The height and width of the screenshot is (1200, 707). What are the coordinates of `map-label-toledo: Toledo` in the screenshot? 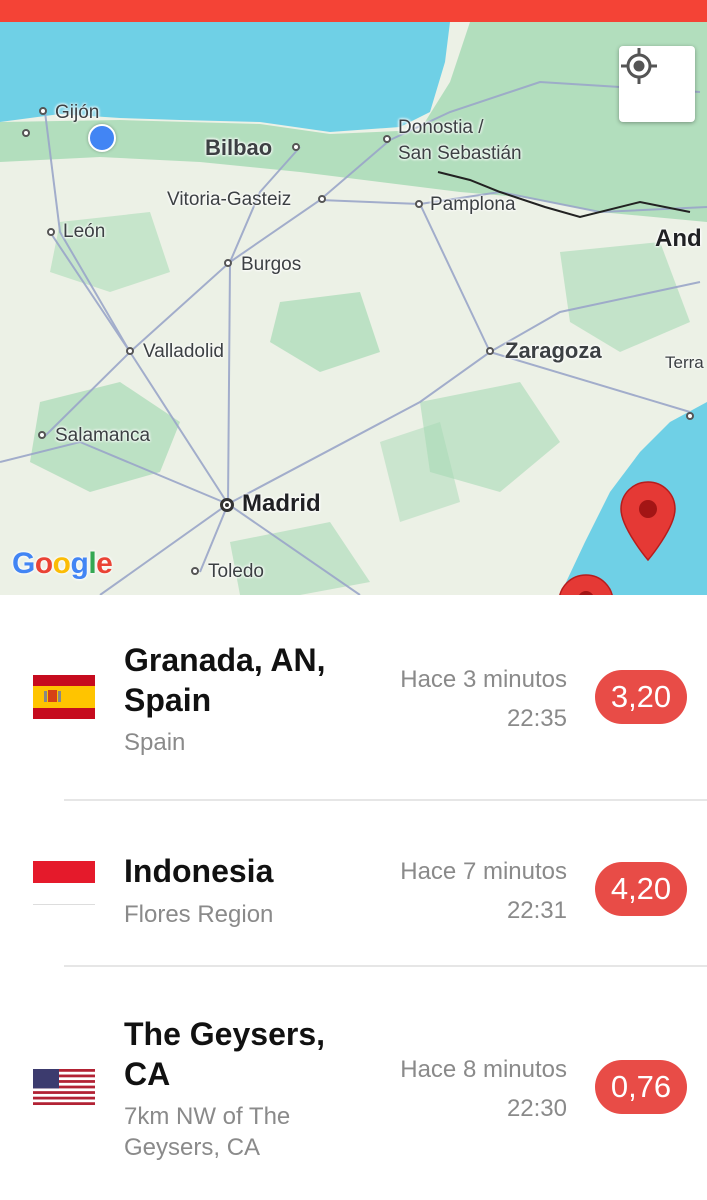 It's located at (236, 571).